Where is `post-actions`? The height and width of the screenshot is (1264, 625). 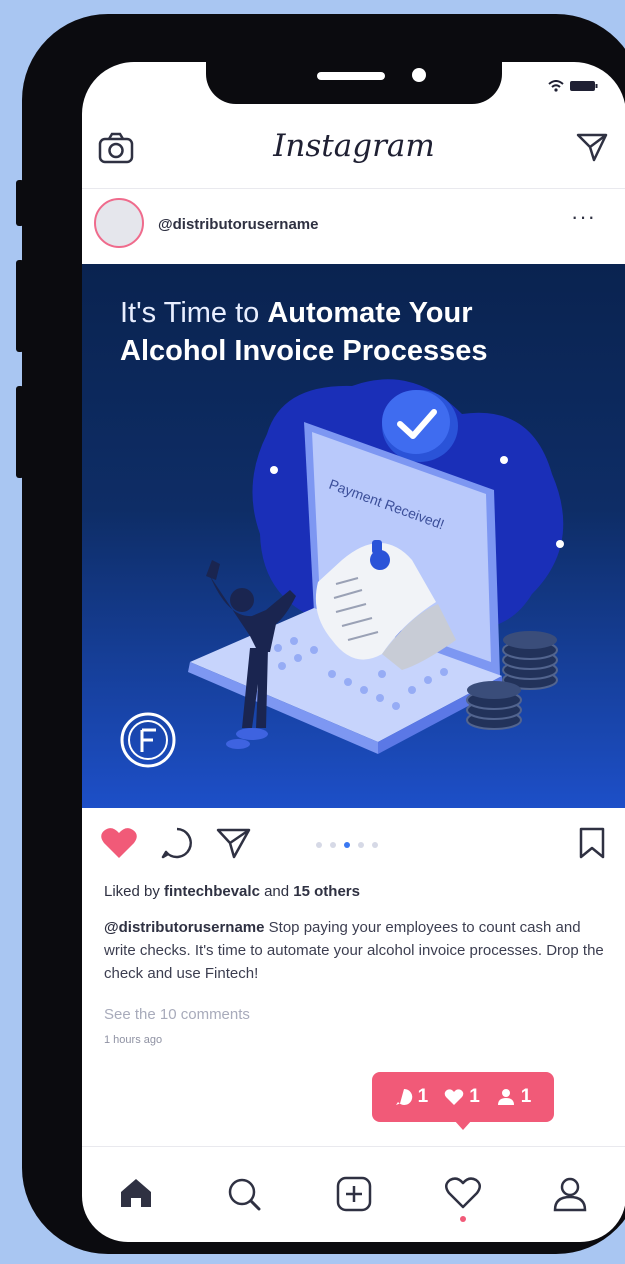 post-actions is located at coordinates (353, 844).